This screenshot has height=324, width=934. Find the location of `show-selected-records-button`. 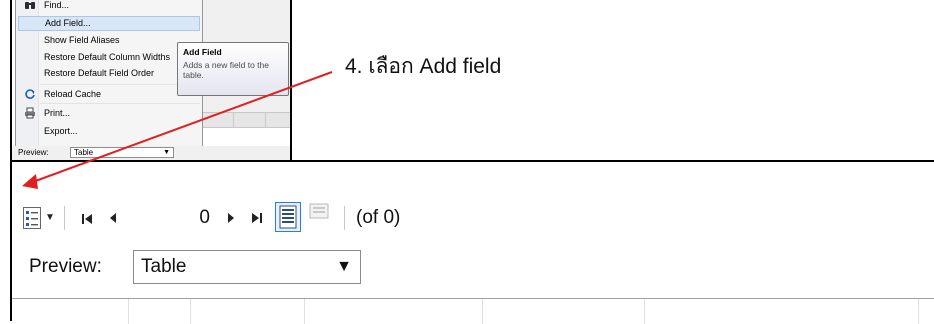

show-selected-records-button is located at coordinates (319, 217).